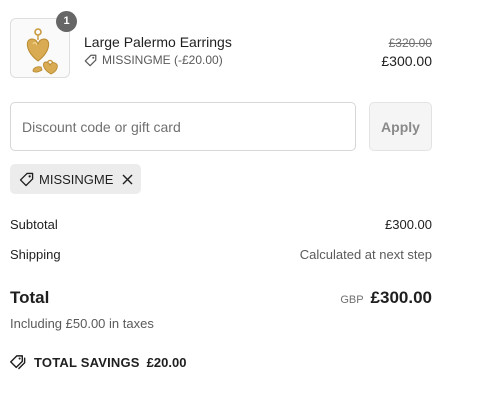 The width and height of the screenshot is (500, 400). Describe the element at coordinates (408, 224) in the screenshot. I see `subtotal-value: £300.00` at that location.